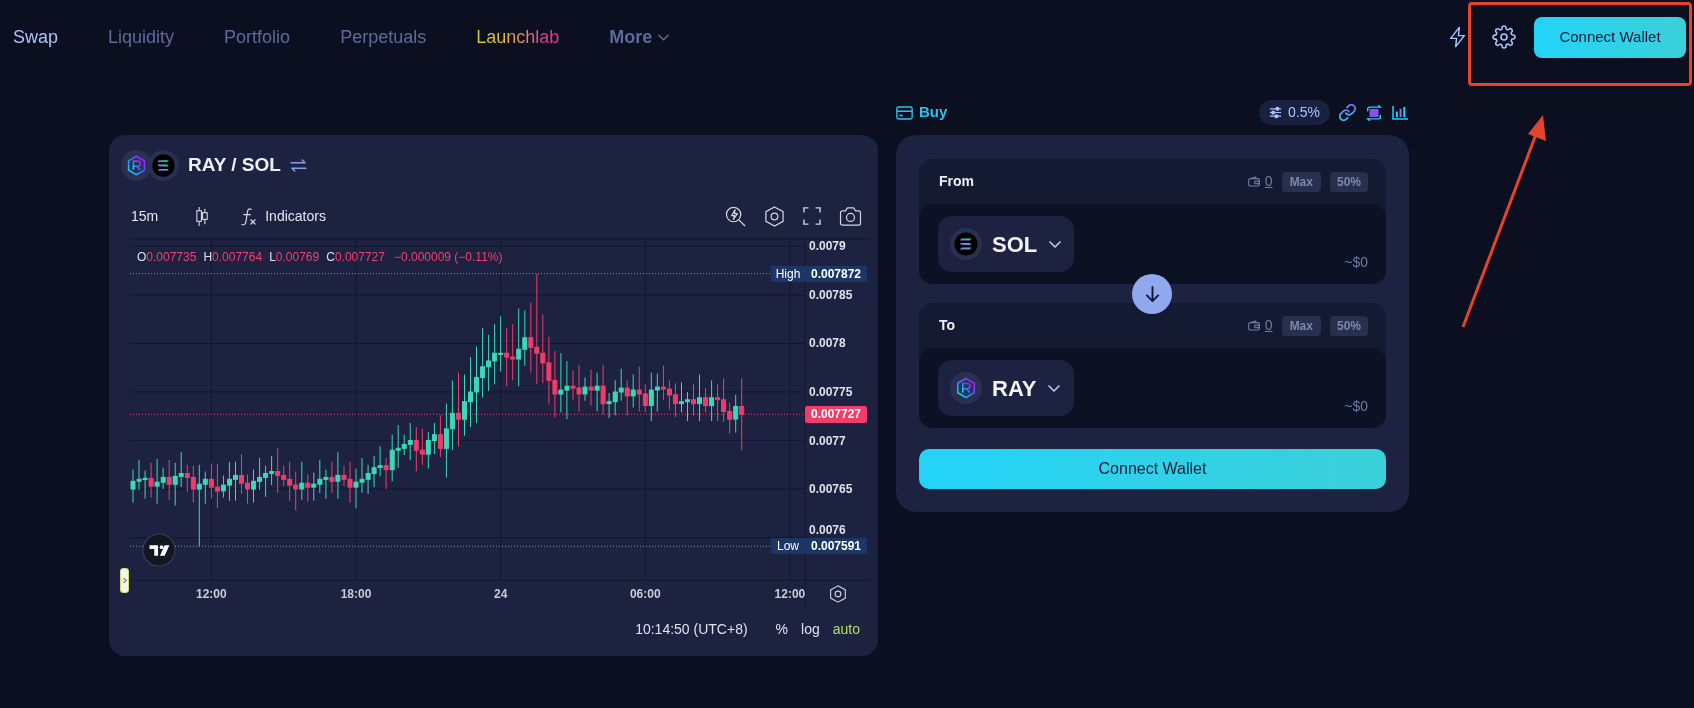 The height and width of the screenshot is (708, 1694). Describe the element at coordinates (356, 594) in the screenshot. I see `time-axis-label: 18:00` at that location.